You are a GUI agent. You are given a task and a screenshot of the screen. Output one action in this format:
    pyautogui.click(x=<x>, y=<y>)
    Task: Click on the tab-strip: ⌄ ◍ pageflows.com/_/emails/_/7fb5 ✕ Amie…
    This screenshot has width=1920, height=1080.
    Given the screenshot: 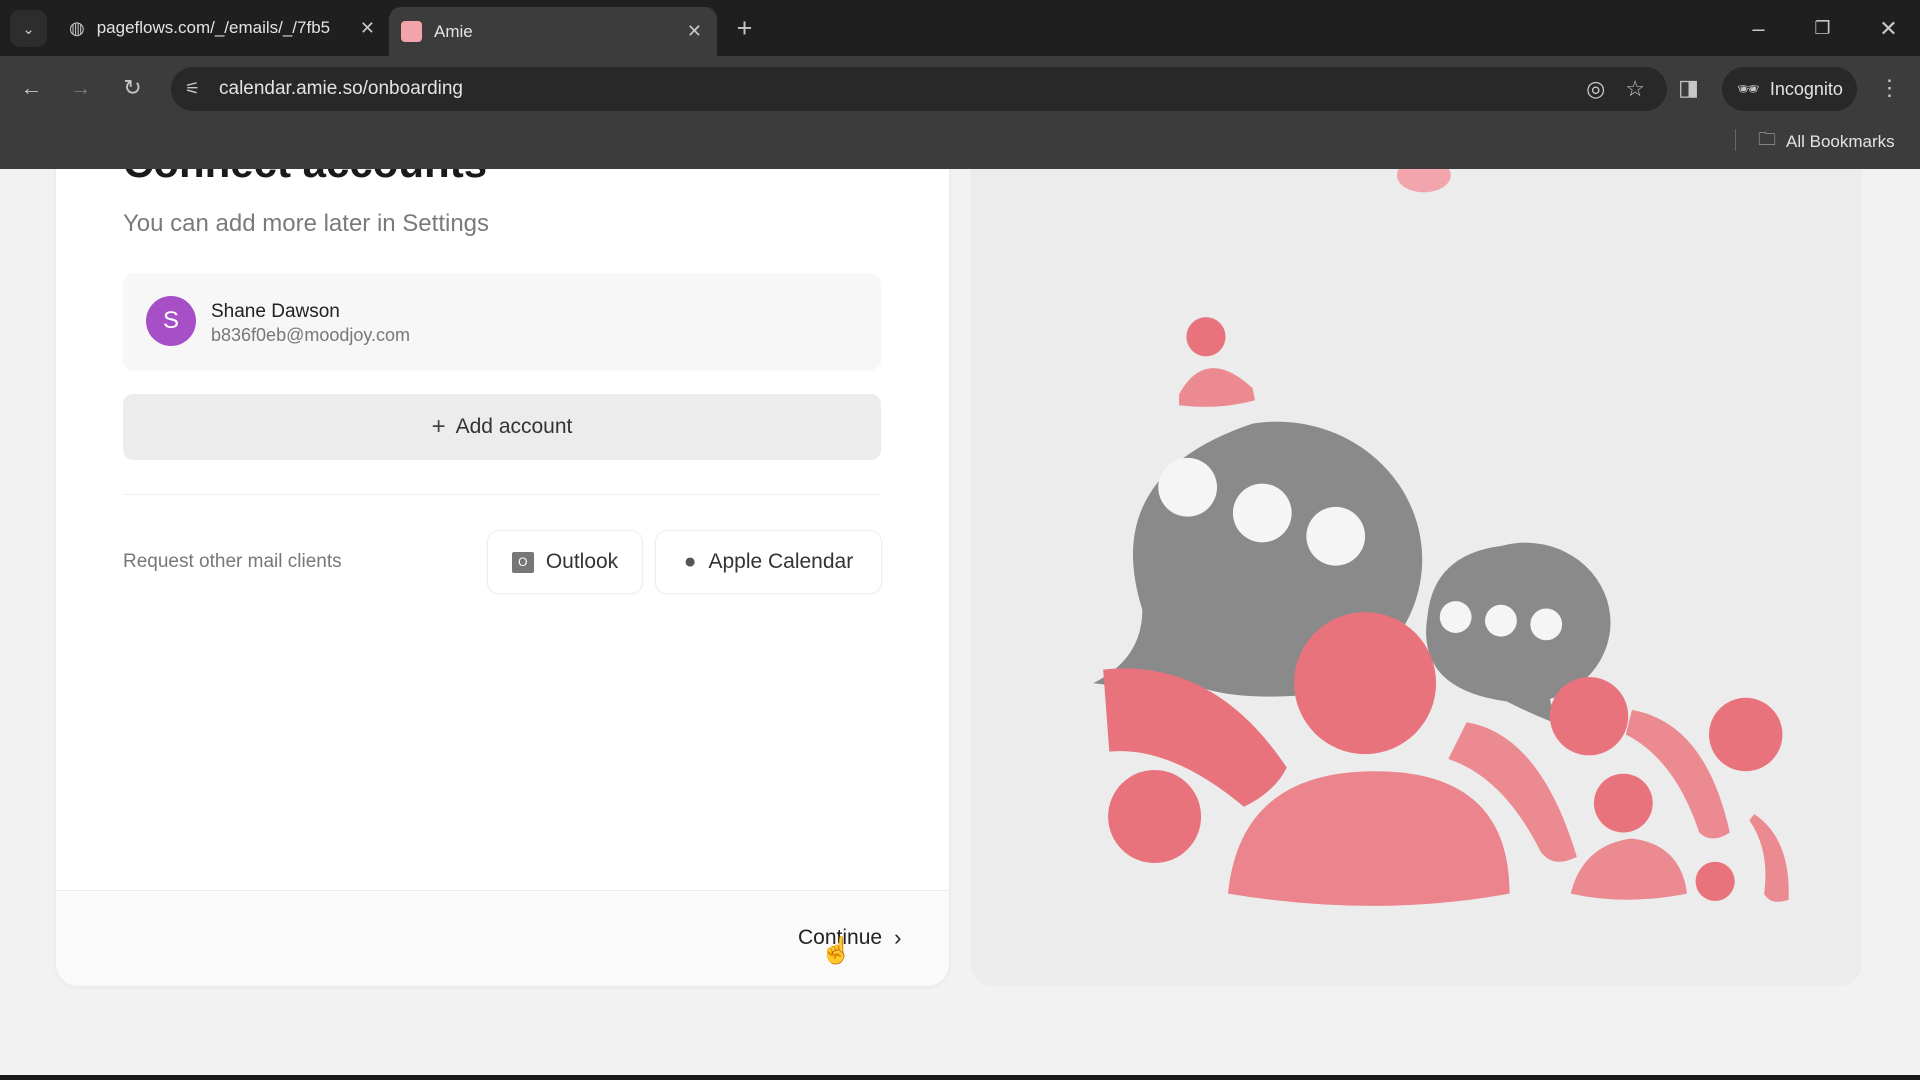 What is the action you would take?
    pyautogui.click(x=960, y=28)
    